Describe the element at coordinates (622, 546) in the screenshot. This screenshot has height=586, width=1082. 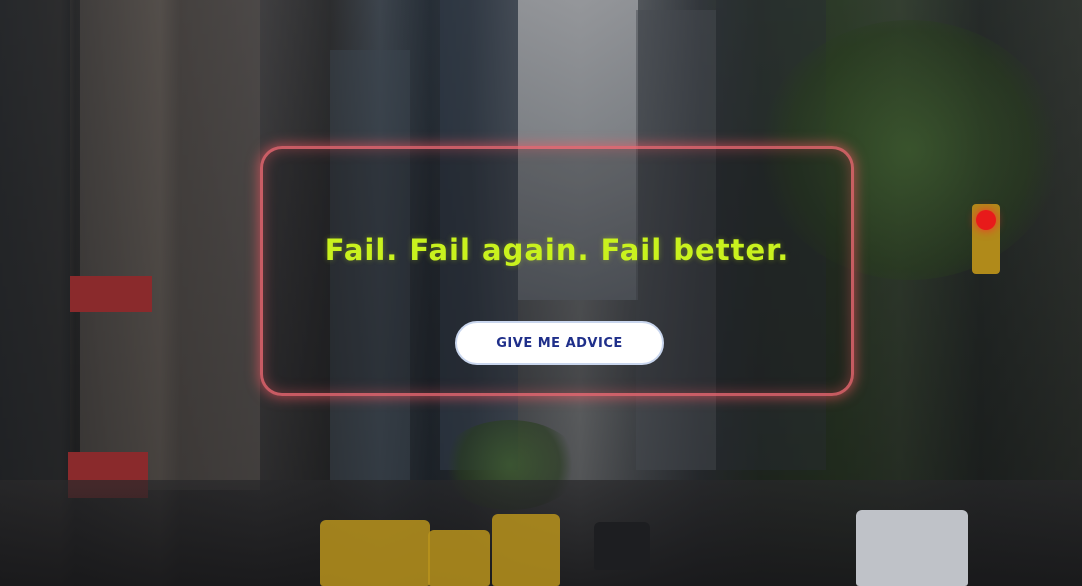
I see `dark-car` at that location.